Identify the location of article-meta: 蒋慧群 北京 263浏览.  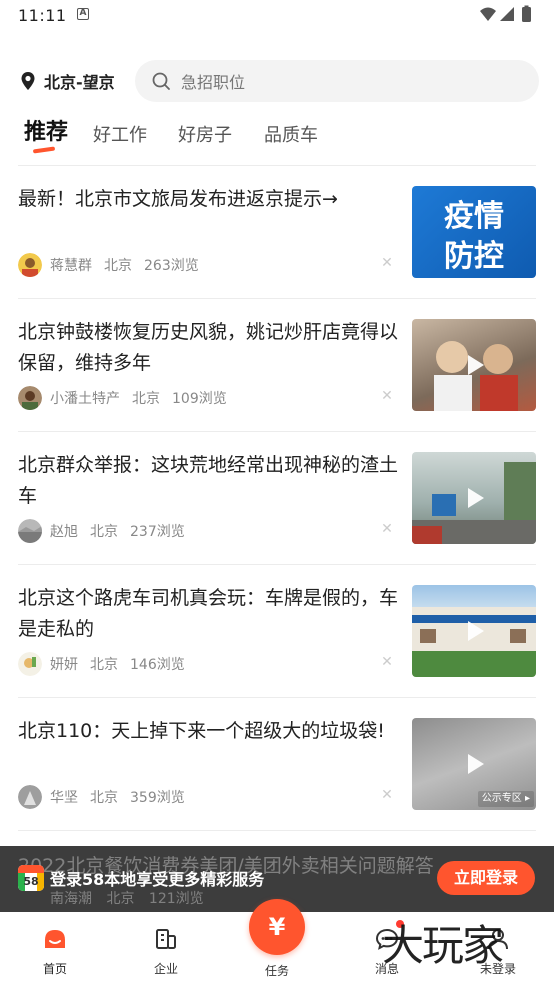
(114, 265).